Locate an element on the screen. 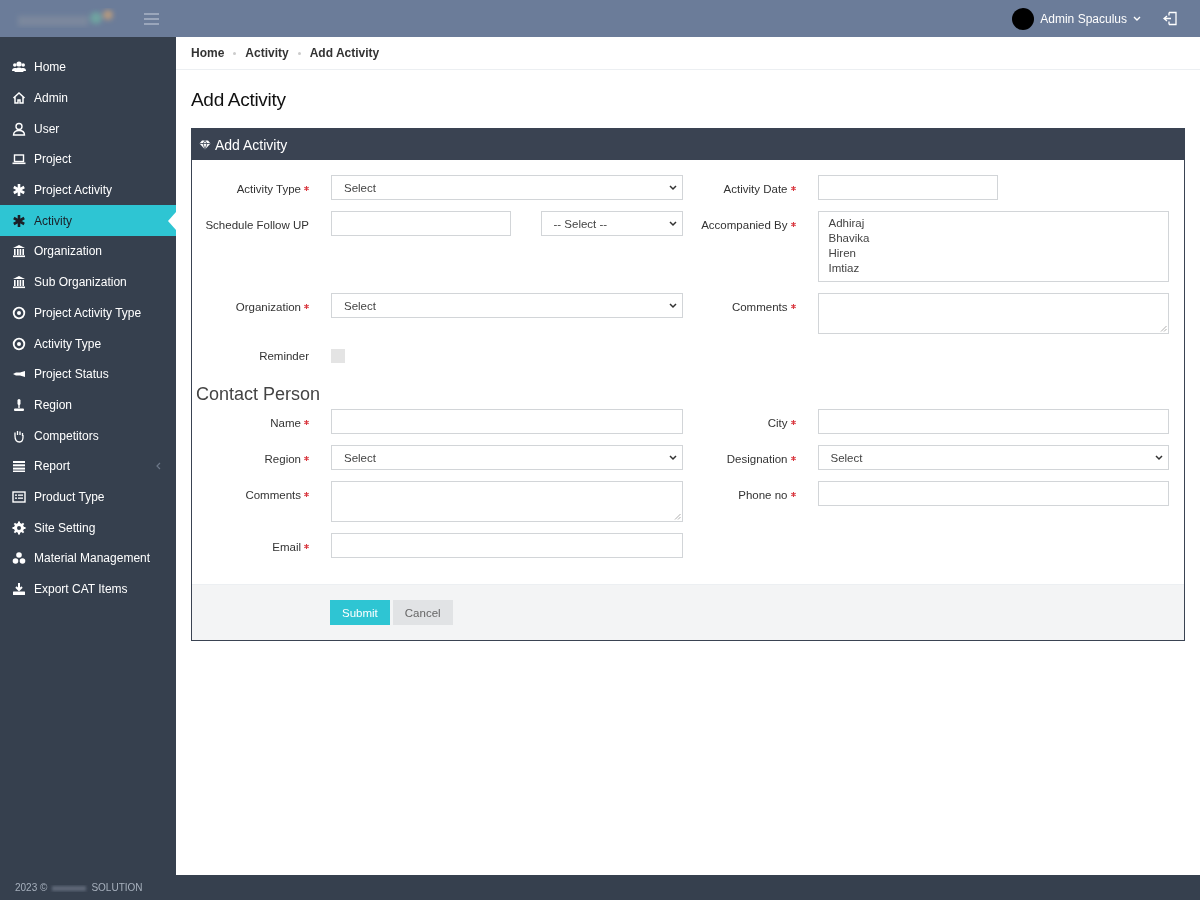 Image resolution: width=1200 pixels, height=900 pixels. panel-title: Add Activity is located at coordinates (251, 144).